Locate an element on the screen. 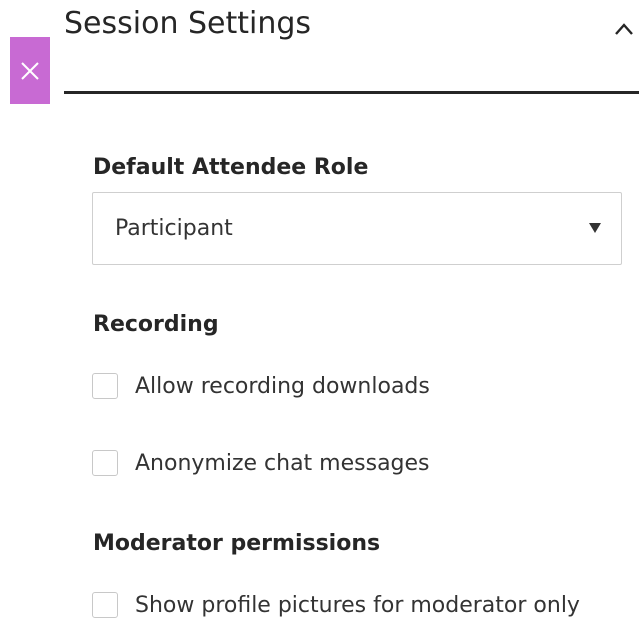  close-button is located at coordinates (30, 70).